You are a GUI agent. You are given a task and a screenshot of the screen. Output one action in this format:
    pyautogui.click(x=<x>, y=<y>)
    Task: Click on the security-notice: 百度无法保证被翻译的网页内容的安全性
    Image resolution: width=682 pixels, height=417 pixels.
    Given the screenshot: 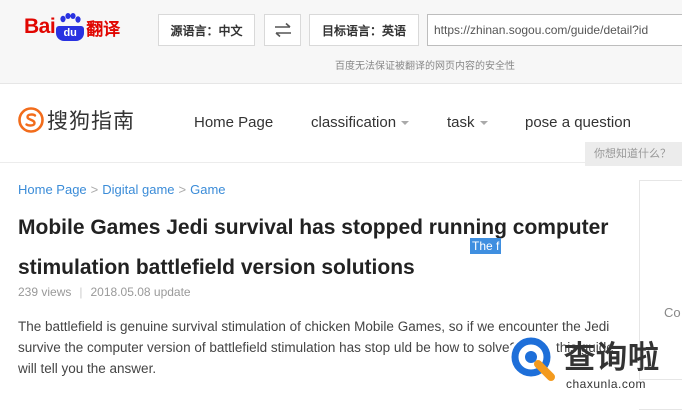 What is the action you would take?
    pyautogui.click(x=425, y=66)
    